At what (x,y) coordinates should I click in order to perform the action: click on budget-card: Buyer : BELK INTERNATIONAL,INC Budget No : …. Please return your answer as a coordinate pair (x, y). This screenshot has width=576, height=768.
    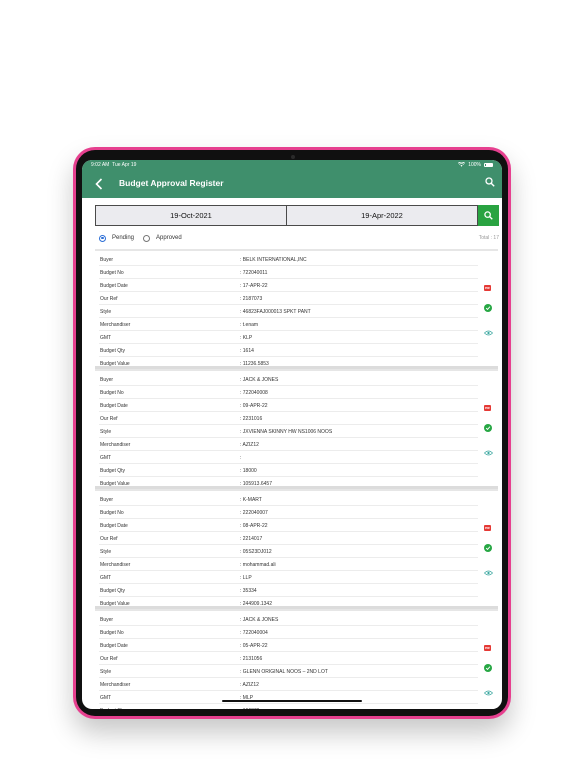
    Looking at the image, I should click on (296, 309).